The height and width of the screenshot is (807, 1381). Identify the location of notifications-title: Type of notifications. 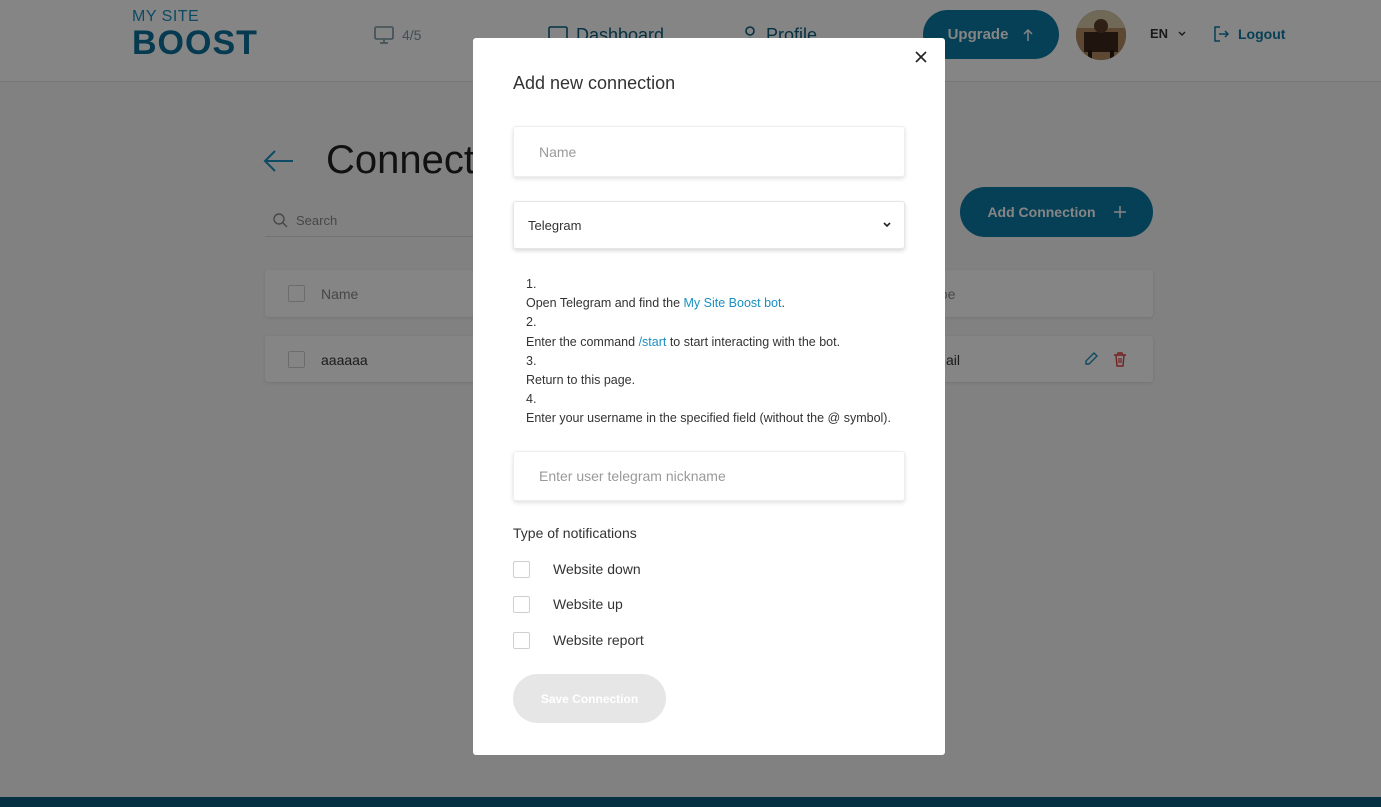
(575, 533).